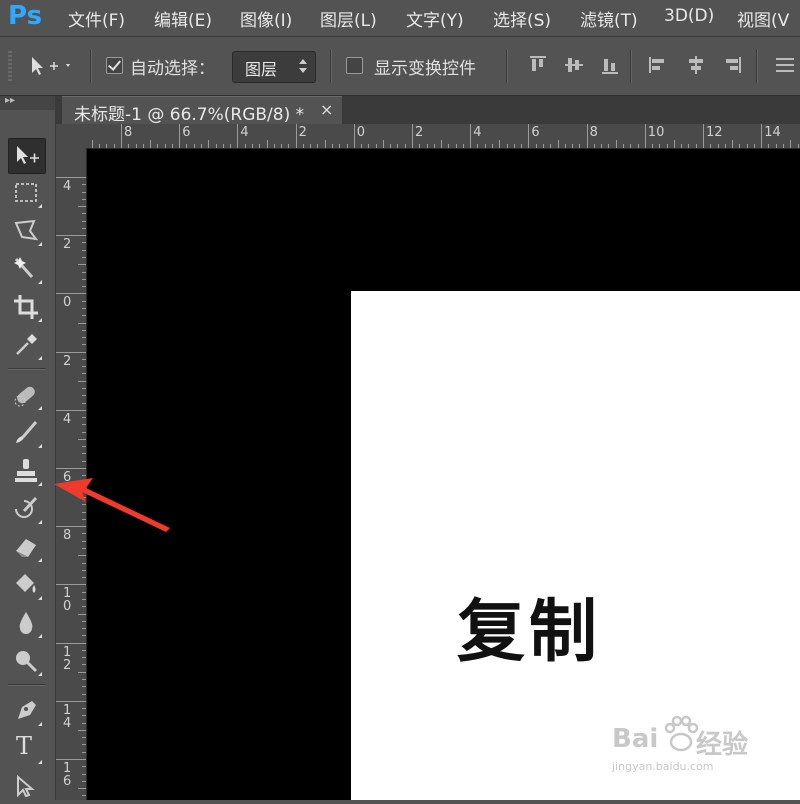 The width and height of the screenshot is (800, 804). What do you see at coordinates (635, 739) in the screenshot?
I see `watermark-brand: Bai` at bounding box center [635, 739].